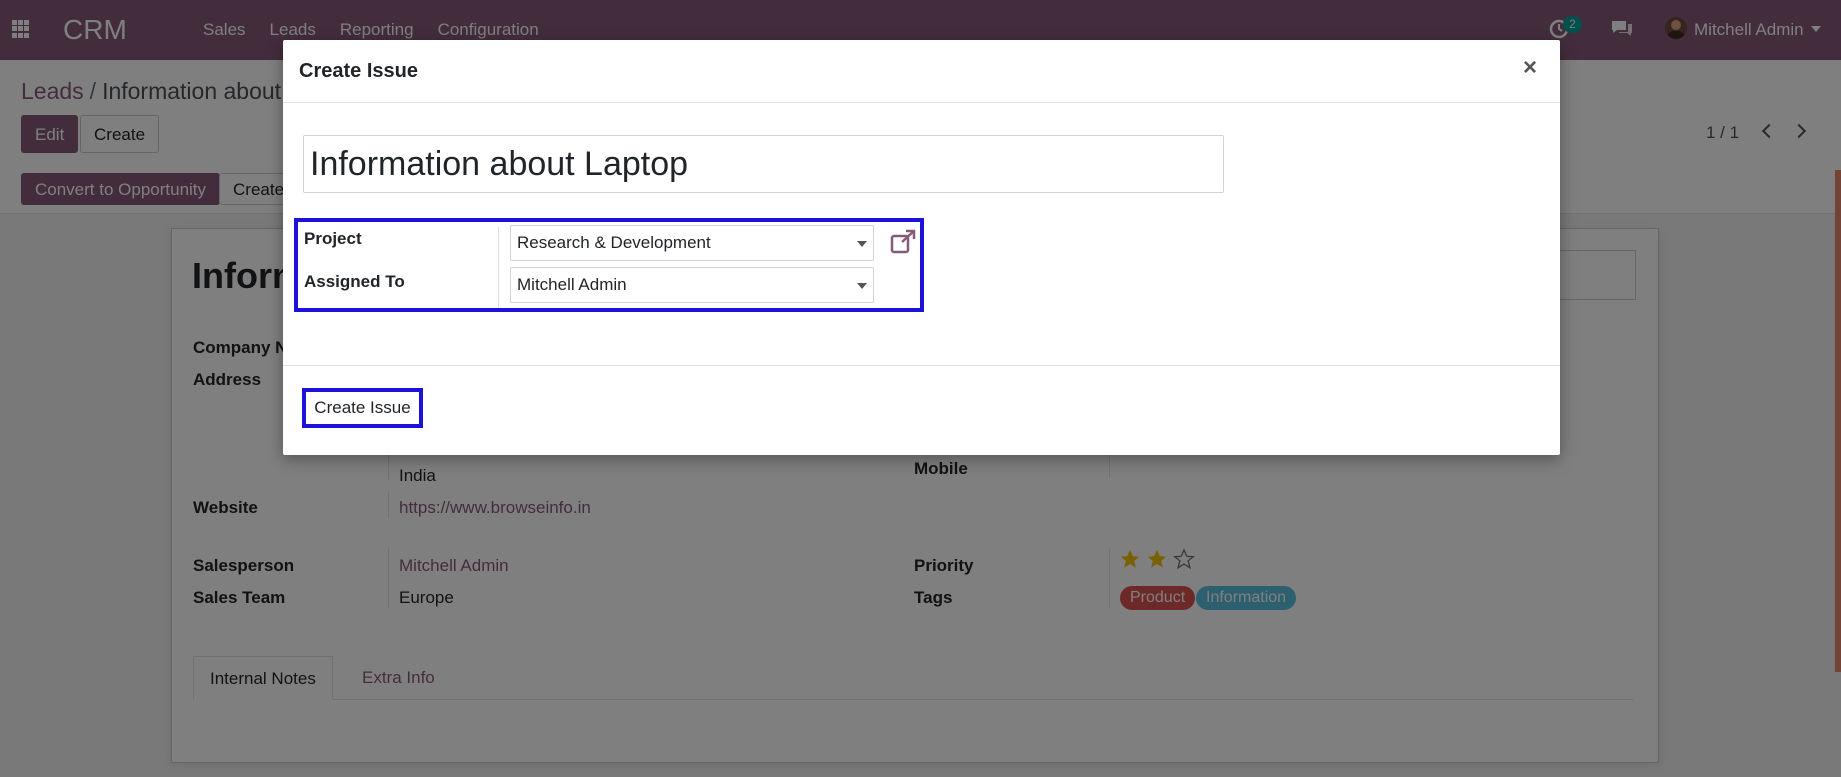 This screenshot has width=1841, height=777. Describe the element at coordinates (921, 365) in the screenshot. I see `modal-footer-divider` at that location.